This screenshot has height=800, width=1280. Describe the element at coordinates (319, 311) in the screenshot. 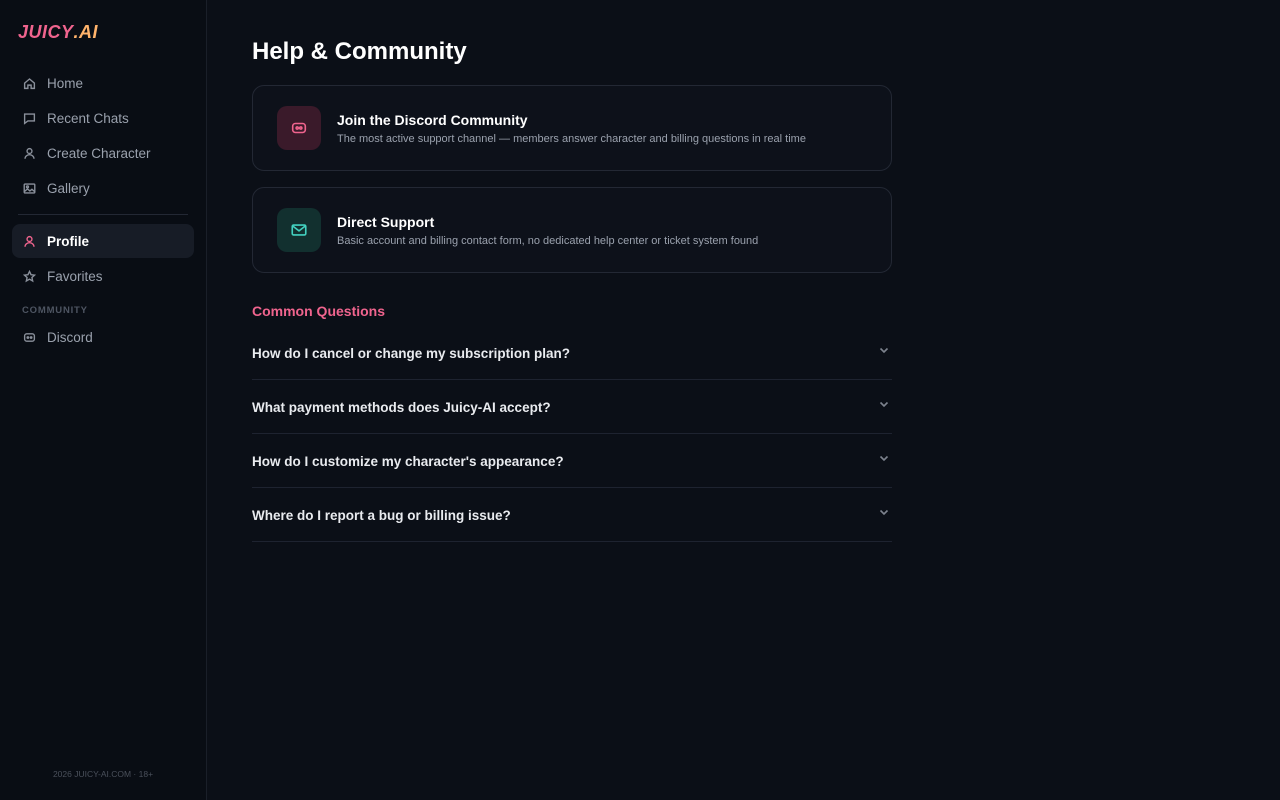

I see `faq-heading: Common Questions` at that location.